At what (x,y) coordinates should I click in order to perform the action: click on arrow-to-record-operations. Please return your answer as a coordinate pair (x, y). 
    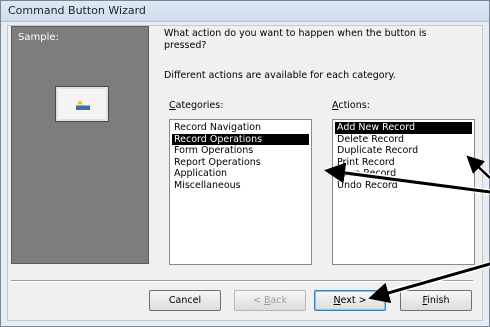
    Looking at the image, I should click on (407, 178).